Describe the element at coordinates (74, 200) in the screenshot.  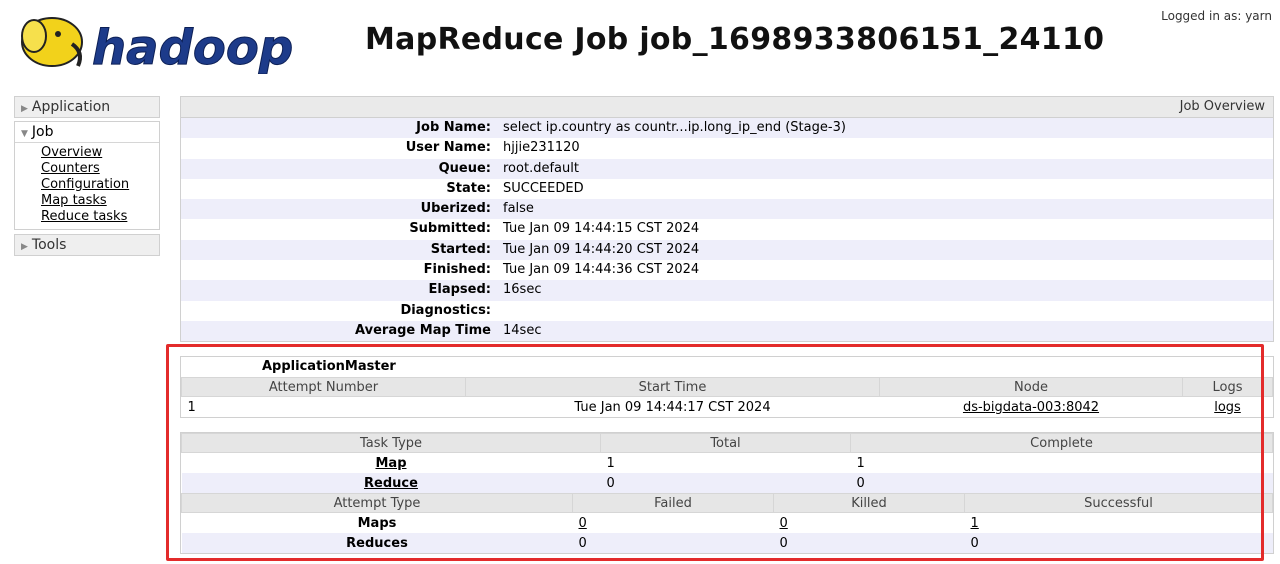
I see `nav-link-map-tasks: Map tasks` at that location.